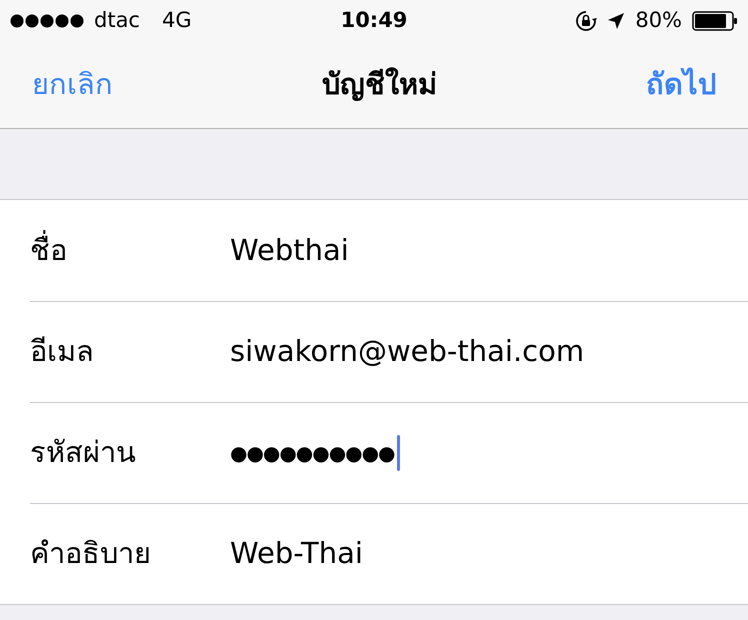 This screenshot has width=748, height=620. I want to click on battery-percent: 80%, so click(658, 20).